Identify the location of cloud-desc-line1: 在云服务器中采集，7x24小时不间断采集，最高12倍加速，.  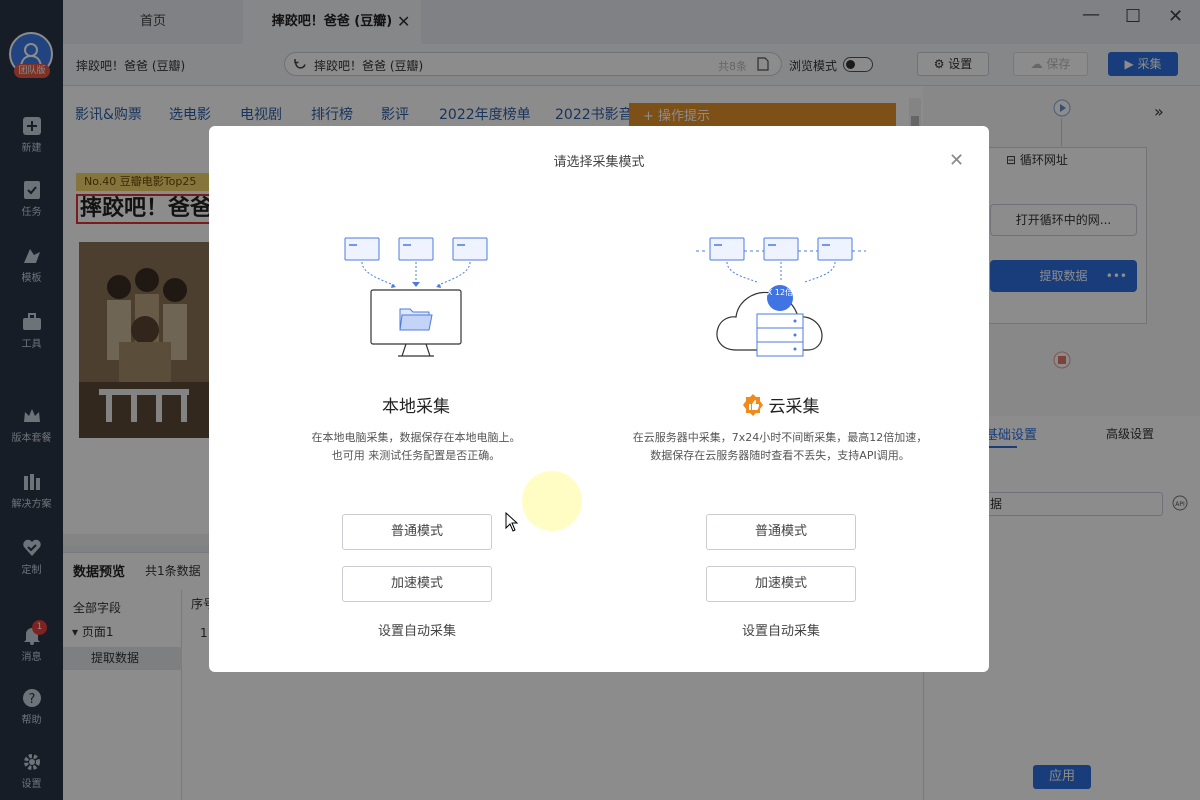
(780, 437).